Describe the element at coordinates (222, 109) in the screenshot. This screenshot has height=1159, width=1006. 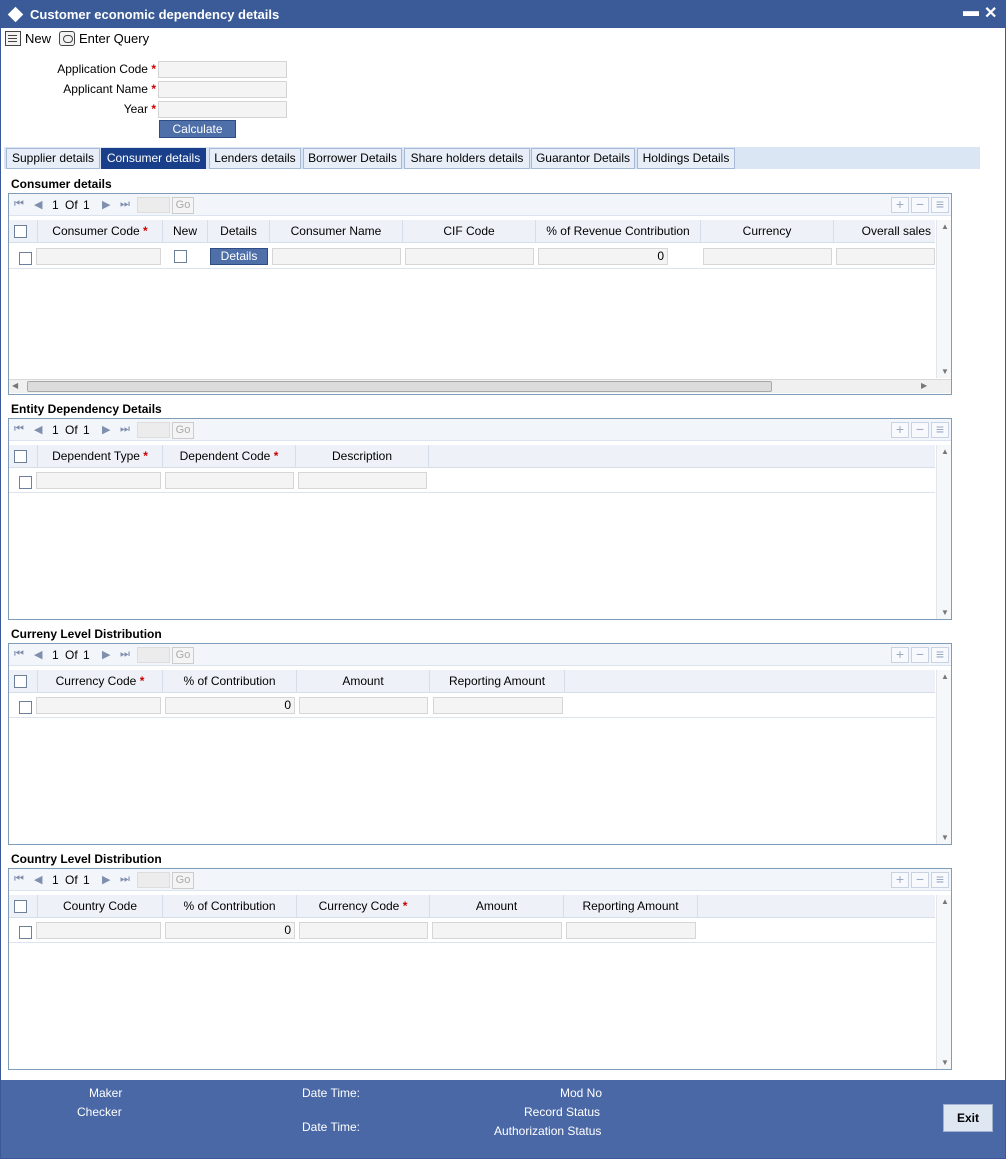
I see `year-input` at that location.